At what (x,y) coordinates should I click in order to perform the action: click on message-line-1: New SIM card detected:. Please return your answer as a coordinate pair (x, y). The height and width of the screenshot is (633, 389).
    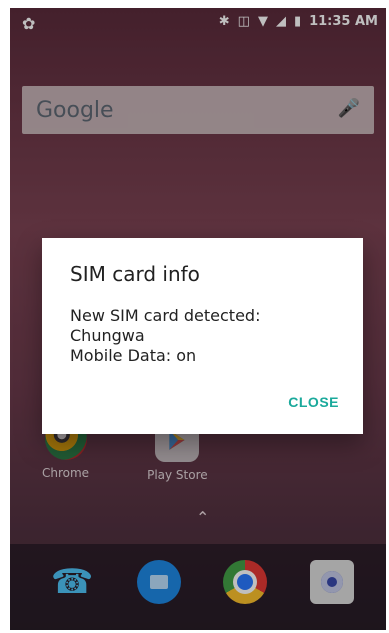
    Looking at the image, I should click on (165, 315).